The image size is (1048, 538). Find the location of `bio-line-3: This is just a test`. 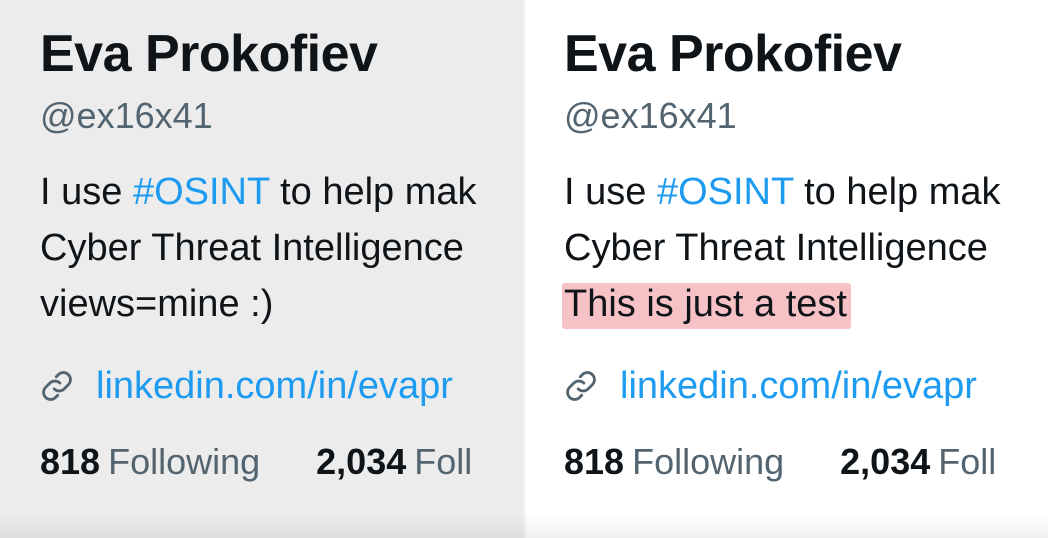

bio-line-3: This is just a test is located at coordinates (805, 304).